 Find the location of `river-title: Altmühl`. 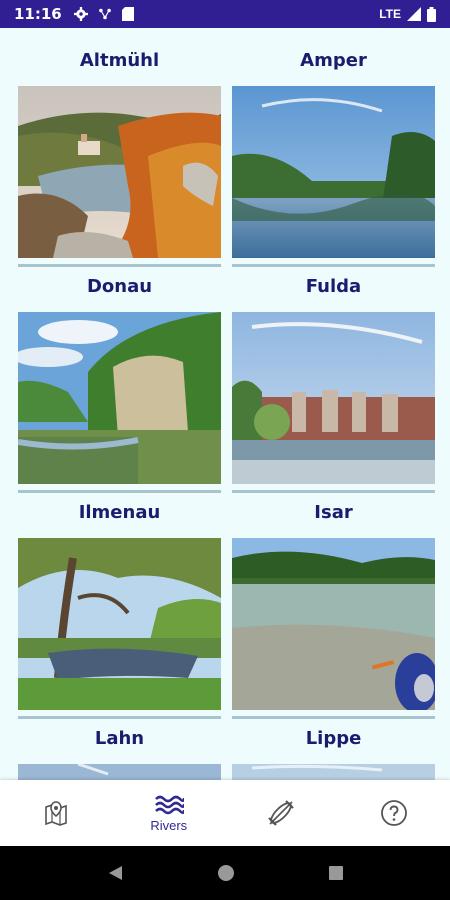

river-title: Altmühl is located at coordinates (119, 60).